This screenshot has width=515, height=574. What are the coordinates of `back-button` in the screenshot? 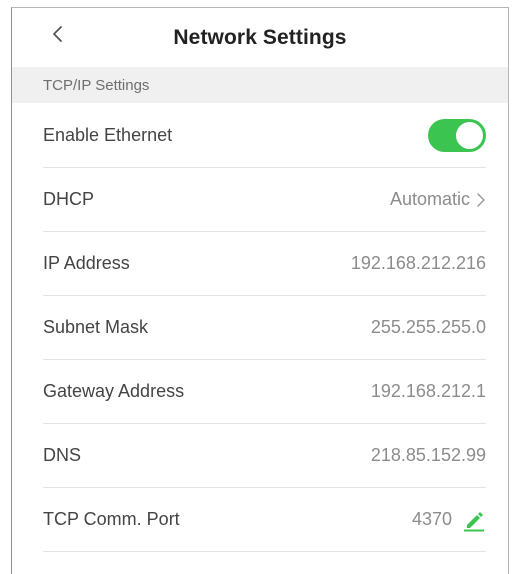 It's located at (58, 36).